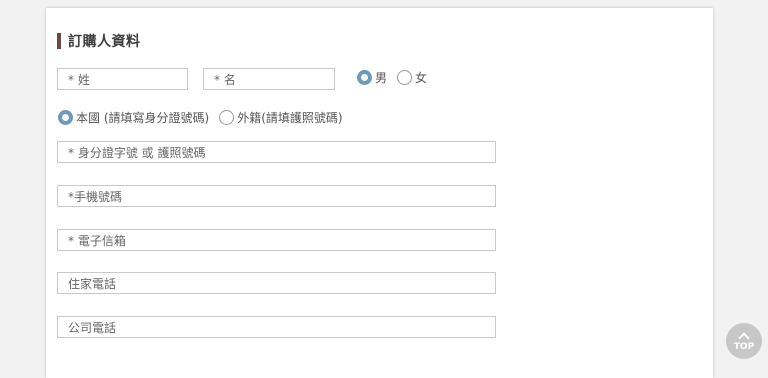  What do you see at coordinates (276, 327) in the screenshot?
I see `office-phone-input: 公司電話` at bounding box center [276, 327].